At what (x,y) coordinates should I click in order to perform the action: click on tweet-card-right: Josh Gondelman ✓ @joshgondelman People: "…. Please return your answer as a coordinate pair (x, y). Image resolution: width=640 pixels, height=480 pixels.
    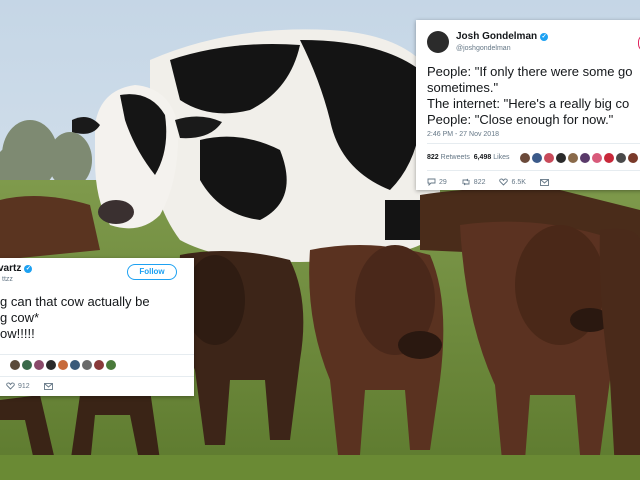
    Looking at the image, I should click on (528, 105).